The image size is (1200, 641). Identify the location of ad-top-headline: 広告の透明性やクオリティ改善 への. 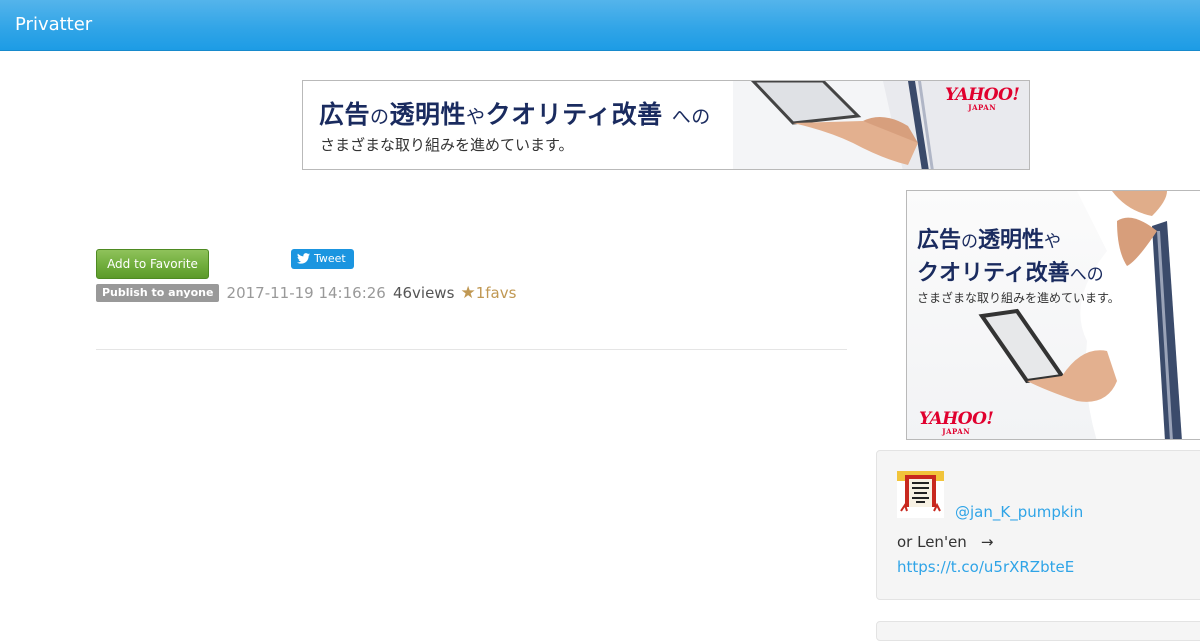
(515, 114).